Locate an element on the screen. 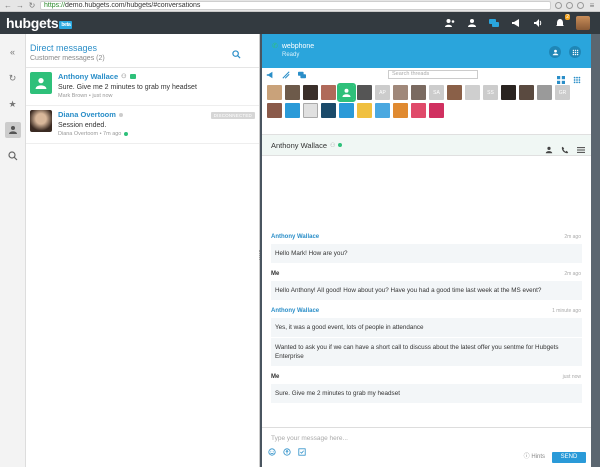 Image resolution: width=600 pixels, height=467 pixels. hubgets-logo: hubgets beta is located at coordinates (36, 23).